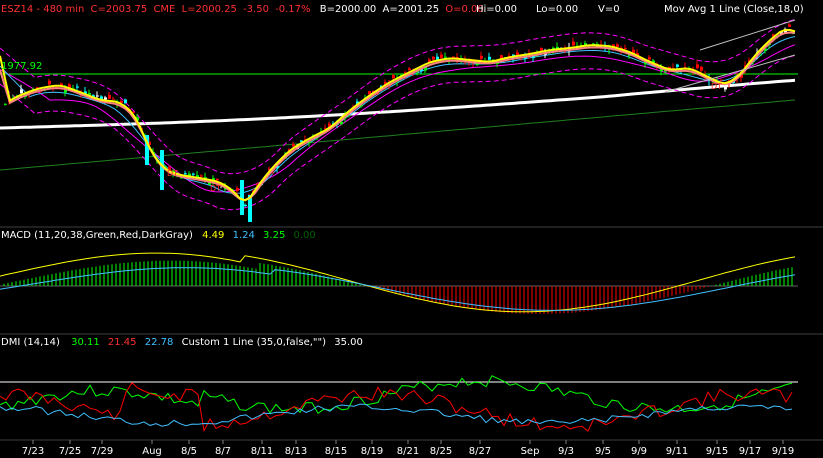  Describe the element at coordinates (734, 10) in the screenshot. I see `study-label: Mov Avg 1 Line (Close,18,0)` at that location.